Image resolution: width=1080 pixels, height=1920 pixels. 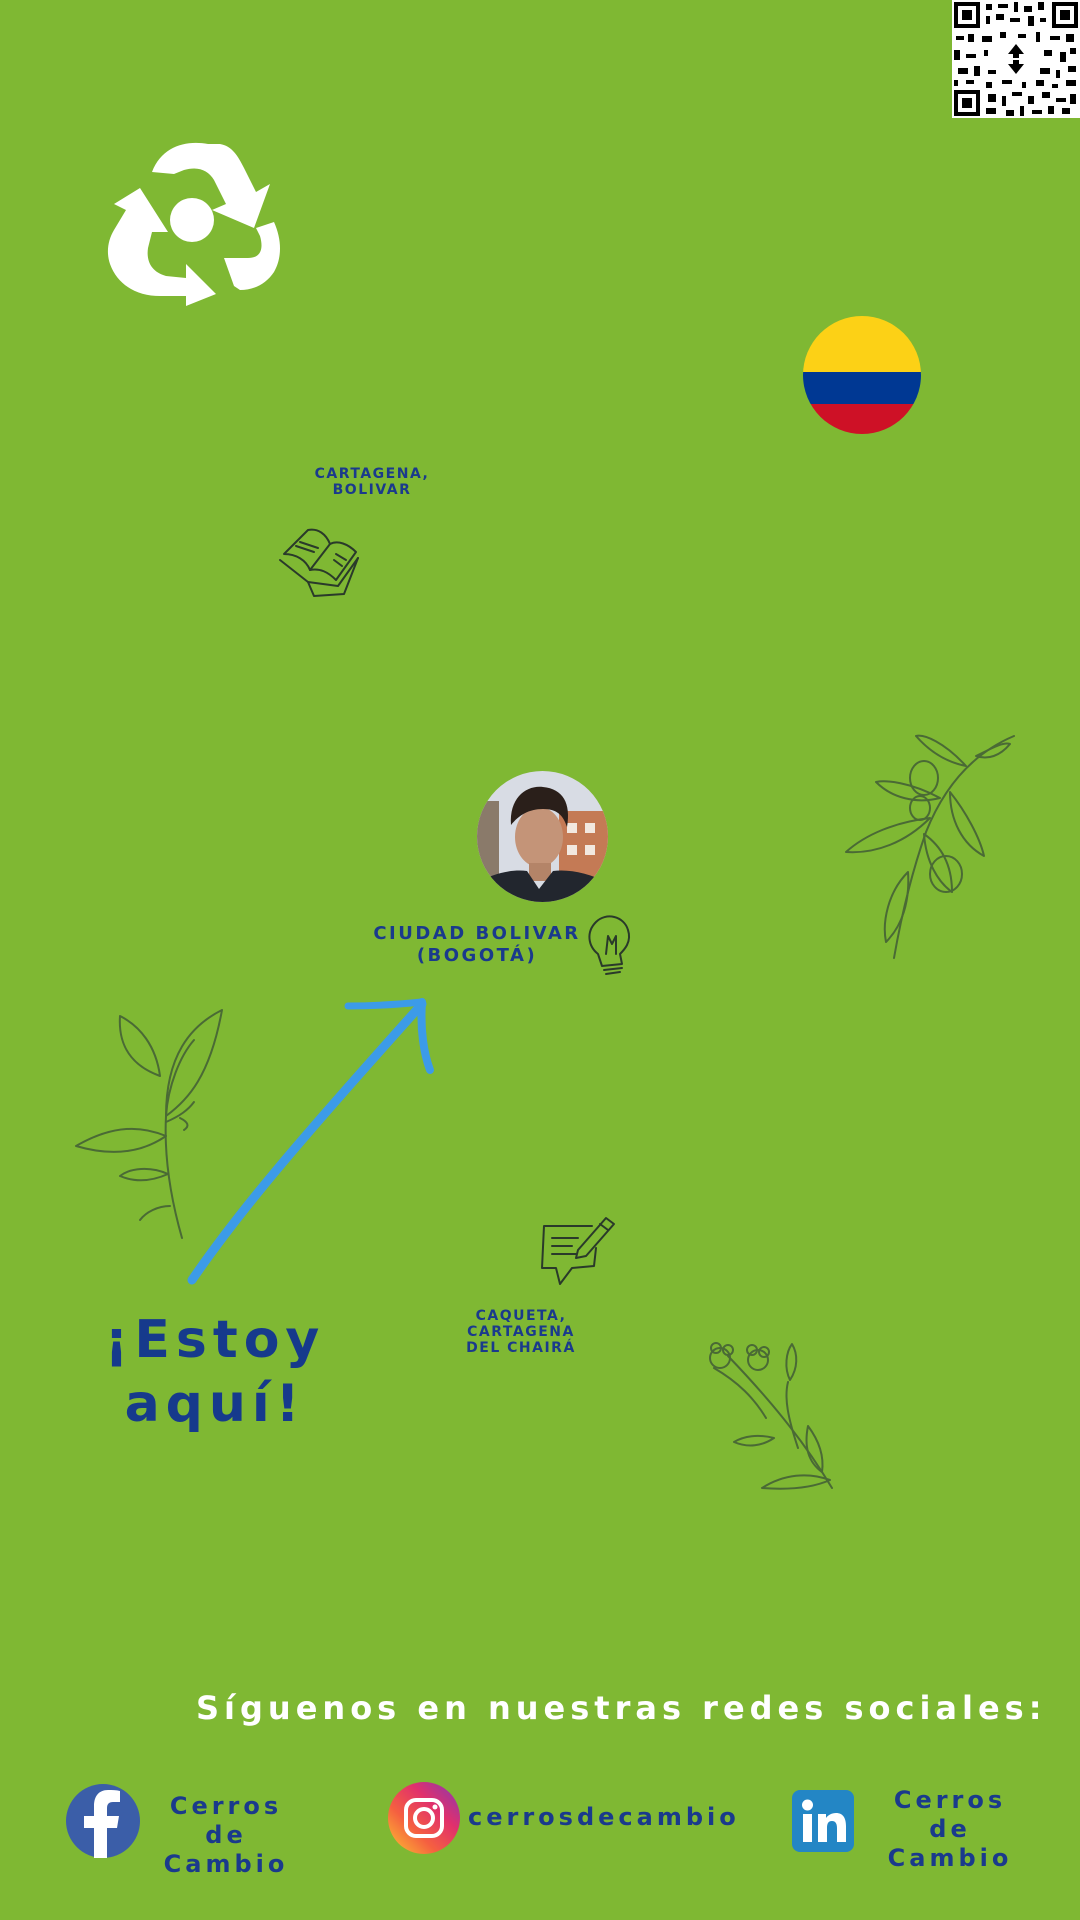 I want to click on facebook-link: Cerros de Cambio, so click(x=186, y=1831).